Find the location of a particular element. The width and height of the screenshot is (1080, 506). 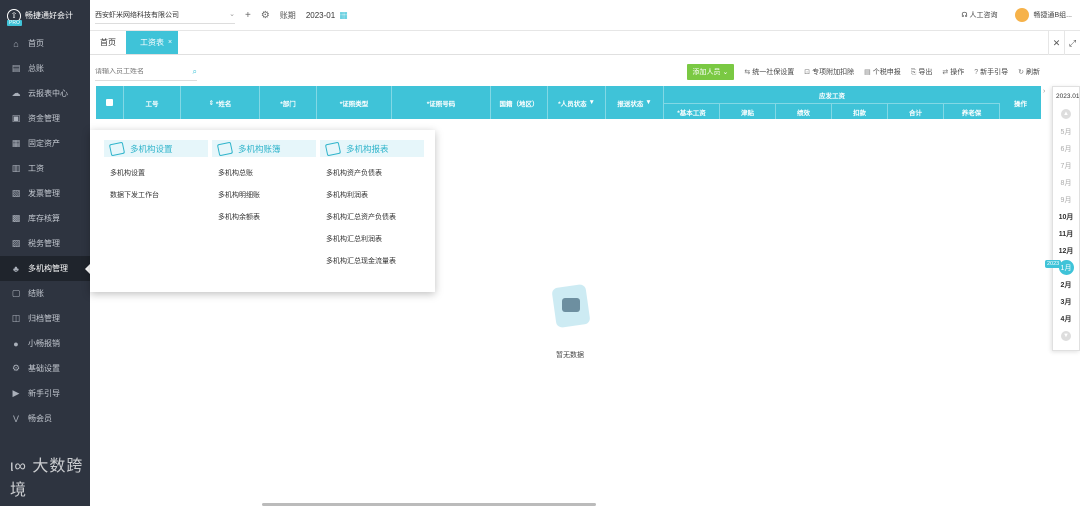

plus-icon: + is located at coordinates (248, 15).